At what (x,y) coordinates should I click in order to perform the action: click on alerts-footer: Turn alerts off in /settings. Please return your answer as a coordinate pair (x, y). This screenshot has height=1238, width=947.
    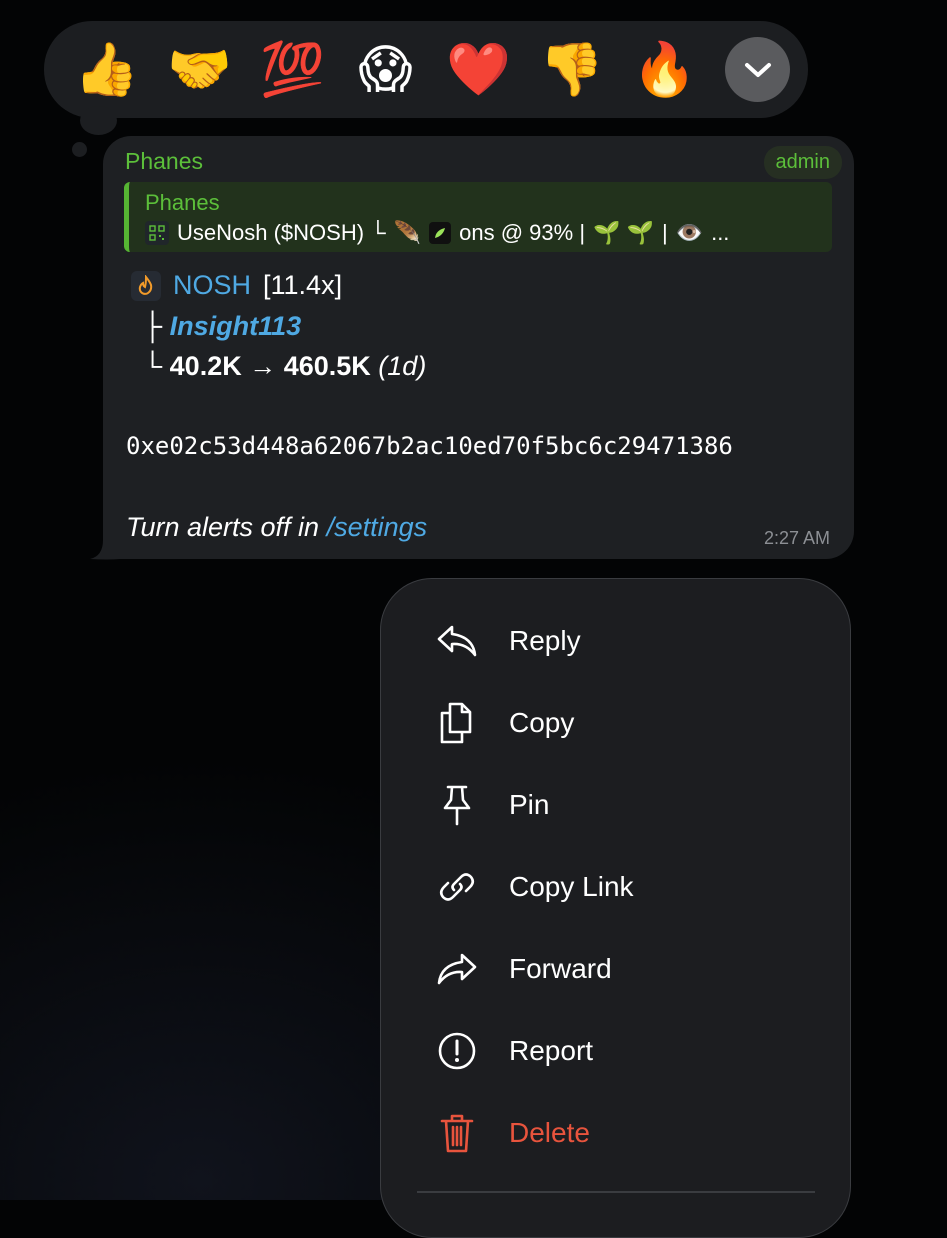
    Looking at the image, I should click on (276, 527).